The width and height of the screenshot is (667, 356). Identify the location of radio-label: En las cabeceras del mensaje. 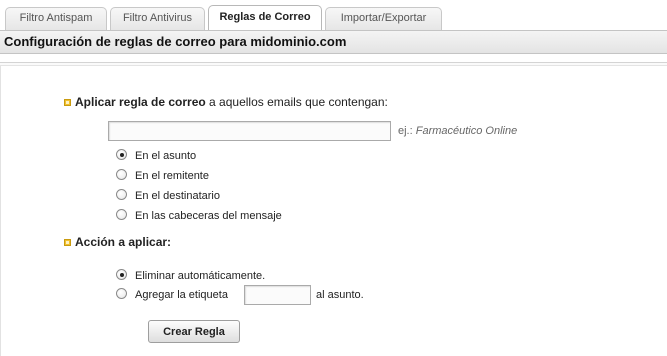
(208, 216).